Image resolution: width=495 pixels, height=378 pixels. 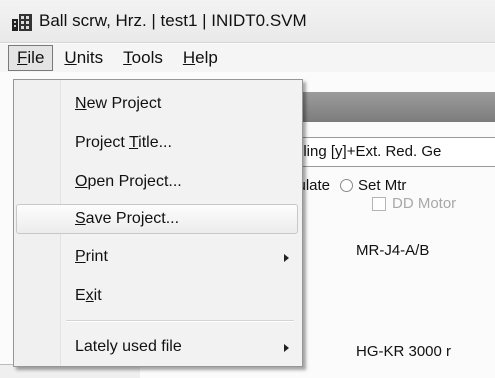 I want to click on mechanism-field: pling [y]+Ext. Red. Ge, so click(x=392, y=152).